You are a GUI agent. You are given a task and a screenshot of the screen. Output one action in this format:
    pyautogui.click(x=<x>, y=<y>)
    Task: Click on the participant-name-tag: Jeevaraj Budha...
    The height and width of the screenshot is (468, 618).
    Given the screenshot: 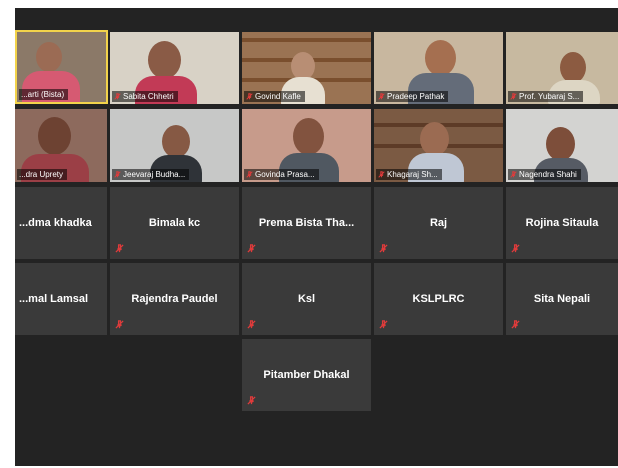 What is the action you would take?
    pyautogui.click(x=151, y=174)
    